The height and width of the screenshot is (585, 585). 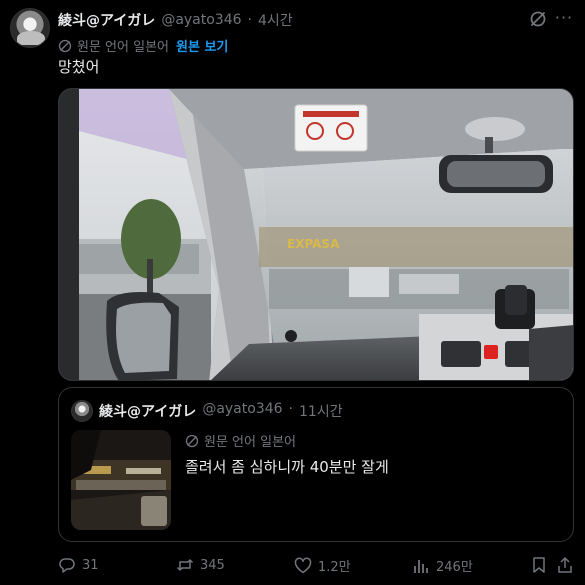 I want to click on repost-count: 345, so click(x=212, y=565).